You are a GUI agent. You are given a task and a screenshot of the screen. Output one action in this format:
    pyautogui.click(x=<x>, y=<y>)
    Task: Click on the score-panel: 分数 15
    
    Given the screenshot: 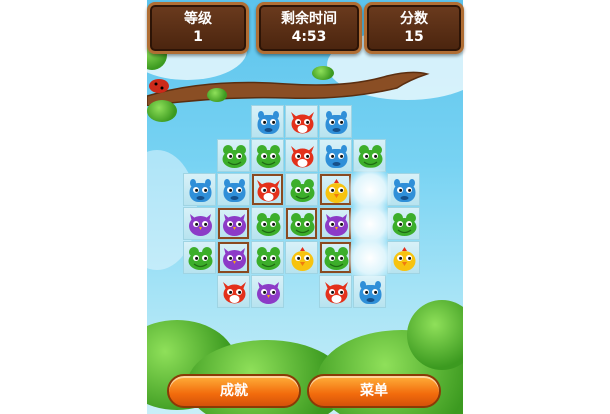 What is the action you would take?
    pyautogui.click(x=414, y=28)
    